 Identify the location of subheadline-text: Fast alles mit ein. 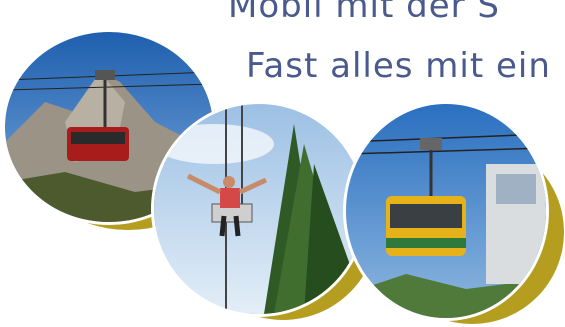
(398, 66).